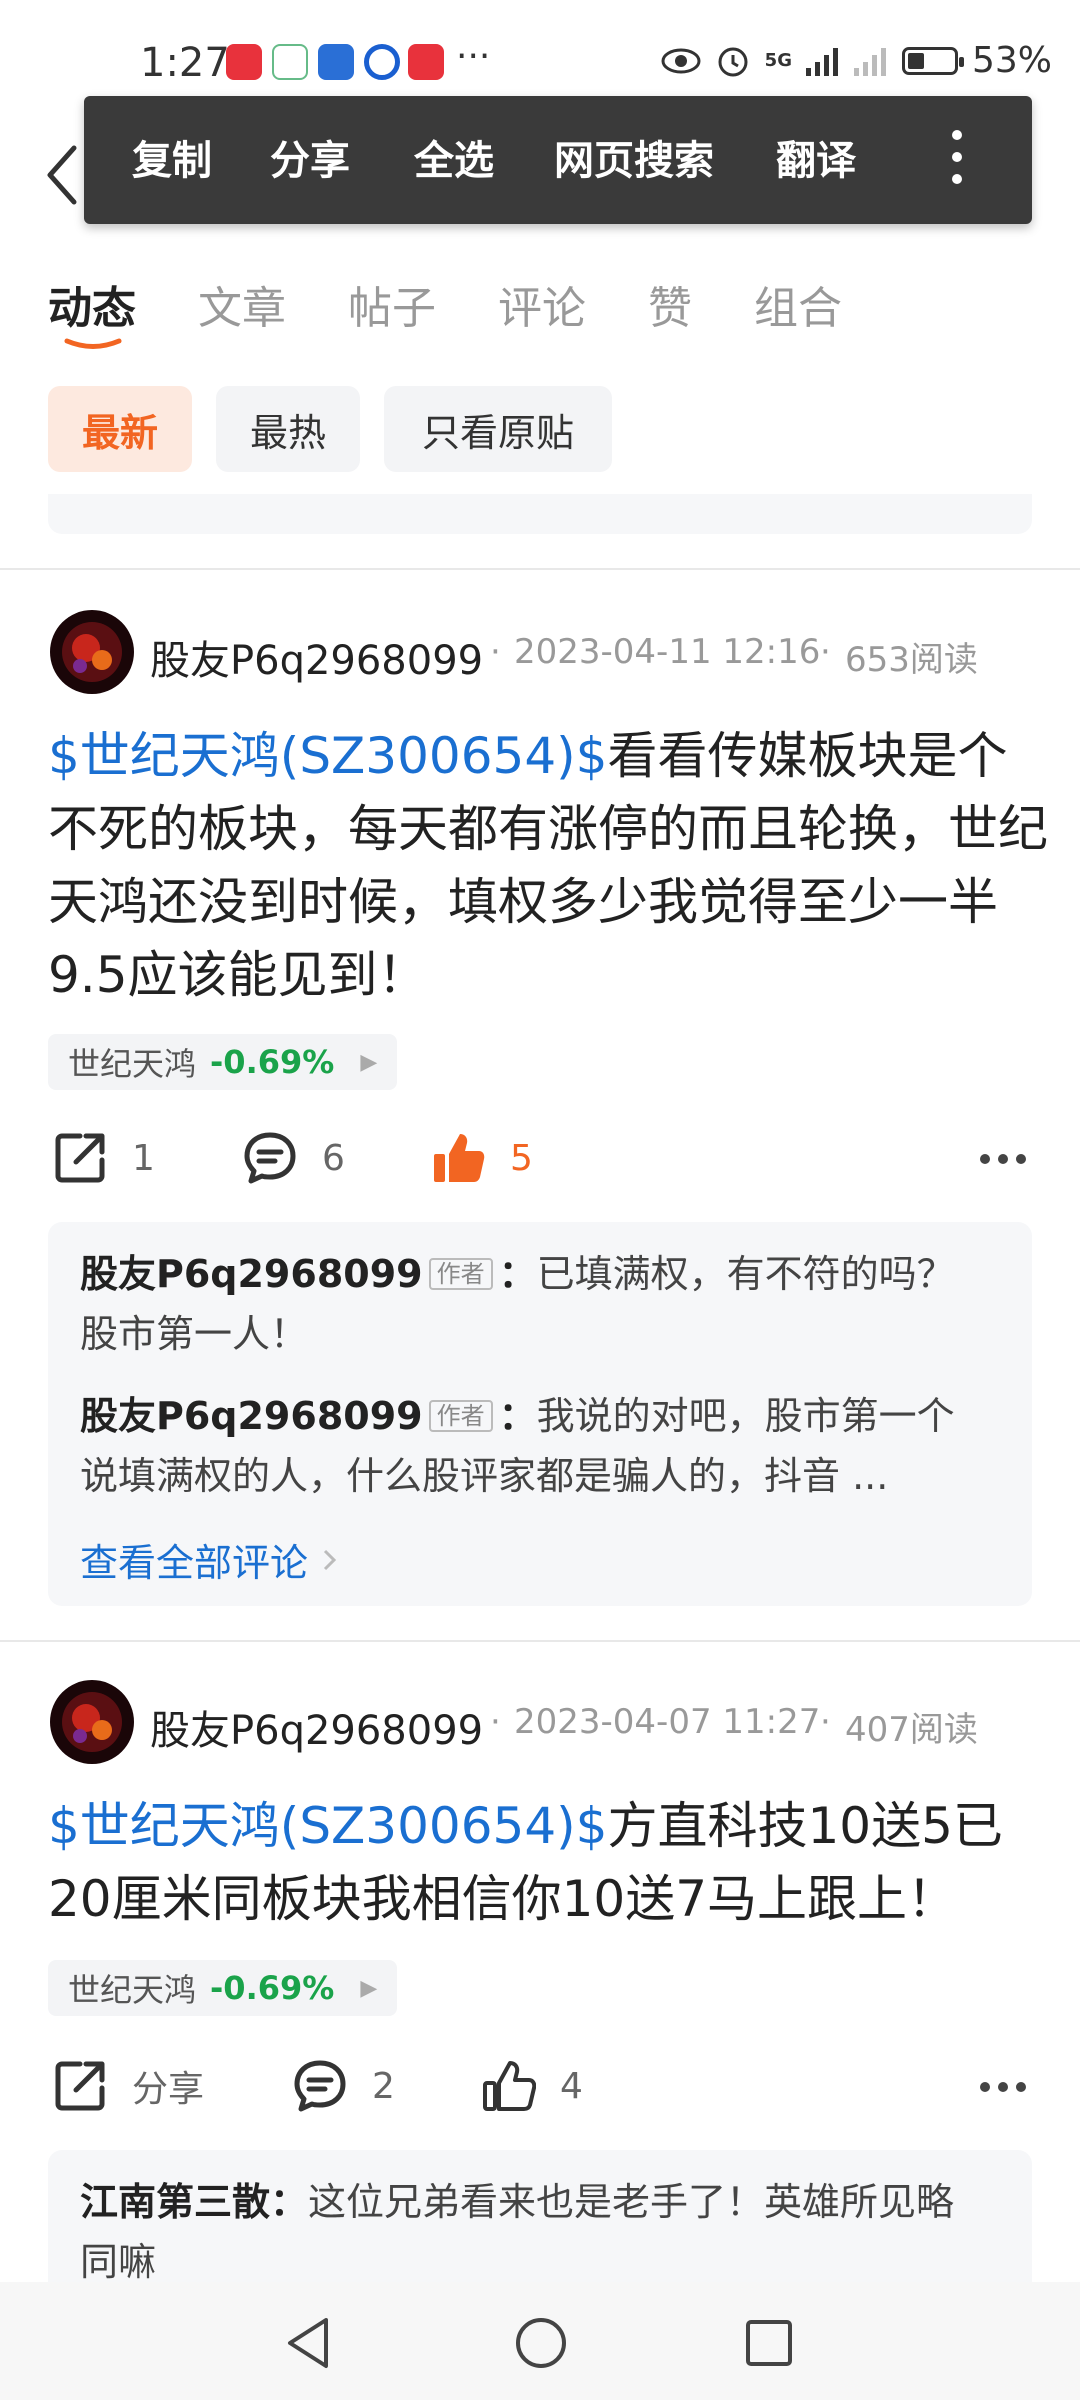 This screenshot has height=2400, width=1080. Describe the element at coordinates (185, 63) in the screenshot. I see `status-time: 1:27` at that location.